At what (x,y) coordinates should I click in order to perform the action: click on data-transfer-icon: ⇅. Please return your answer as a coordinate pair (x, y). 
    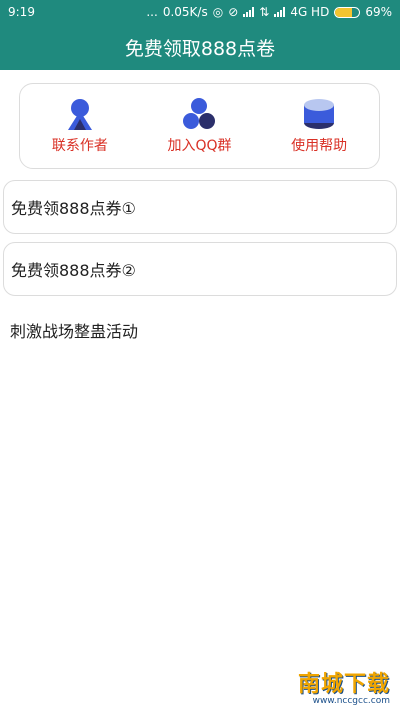
    Looking at the image, I should click on (264, 12).